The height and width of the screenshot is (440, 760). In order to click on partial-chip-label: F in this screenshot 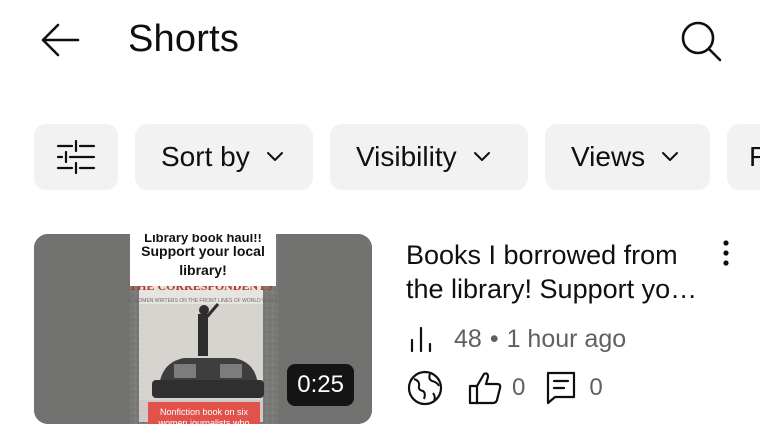, I will do `click(754, 156)`.